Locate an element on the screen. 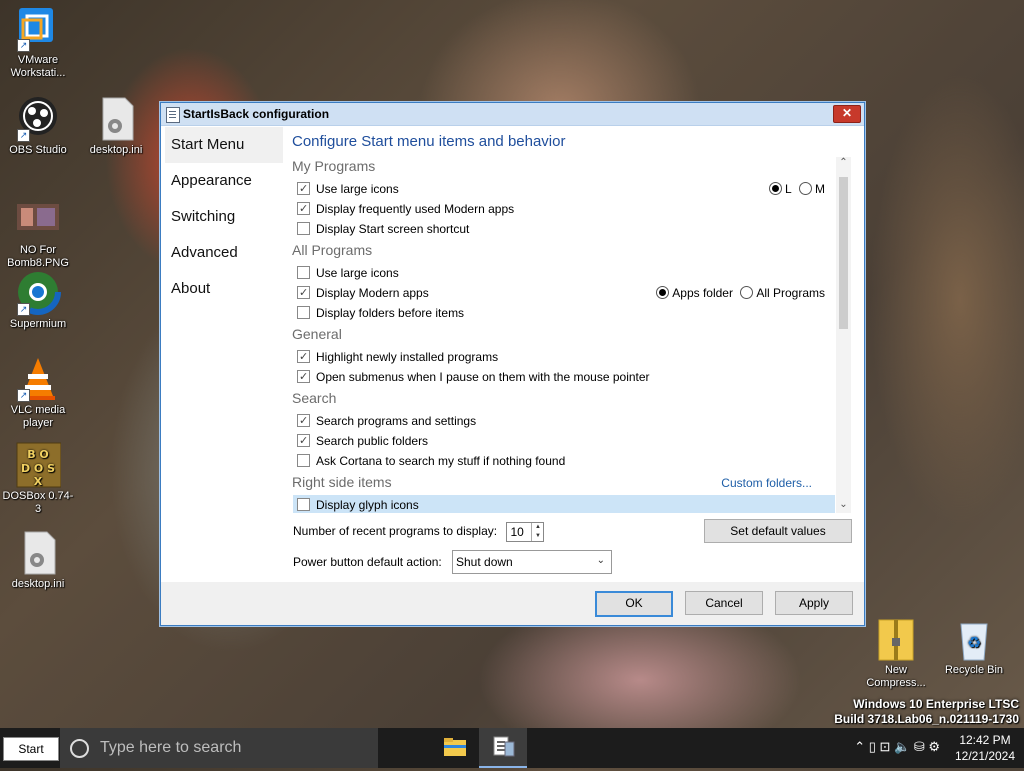 The width and height of the screenshot is (1024, 771). config-app-icon is located at coordinates (504, 746).